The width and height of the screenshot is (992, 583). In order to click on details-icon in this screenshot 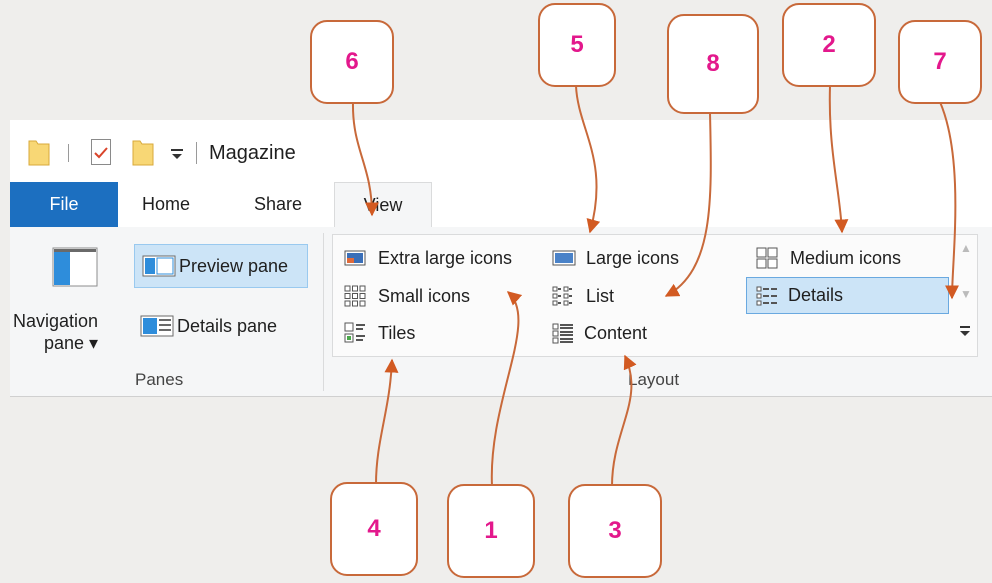, I will do `click(766, 295)`.